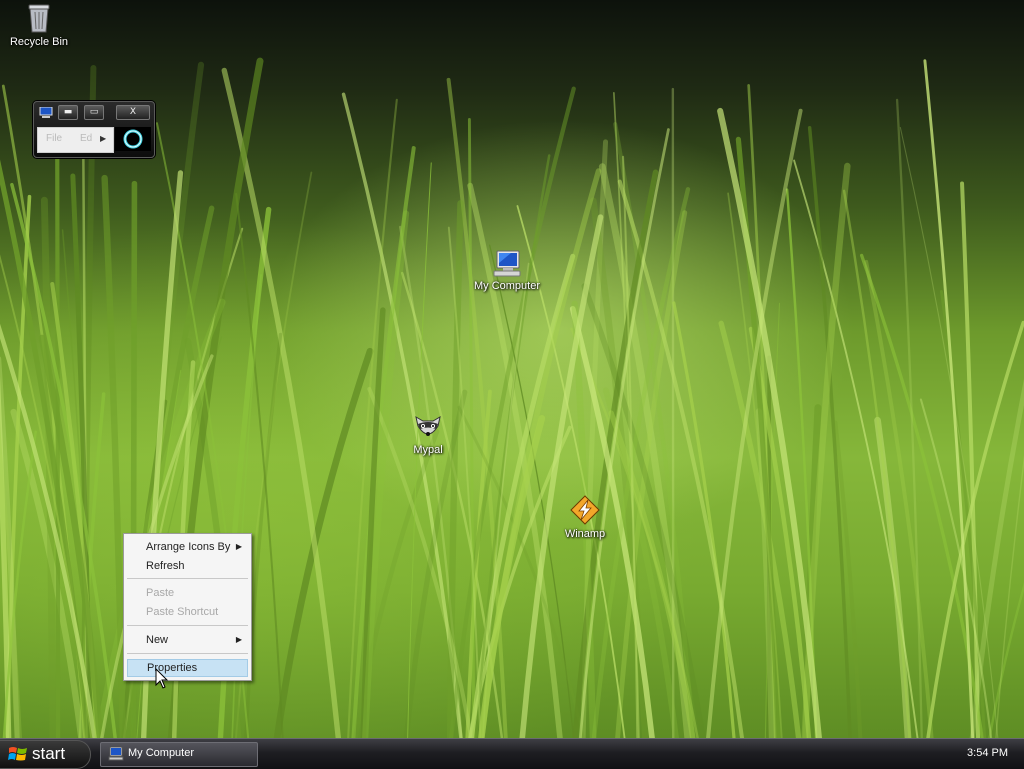 This screenshot has height=769, width=1024. What do you see at coordinates (512, 753) in the screenshot?
I see `taskbar: start My Computer 3:54 PM` at bounding box center [512, 753].